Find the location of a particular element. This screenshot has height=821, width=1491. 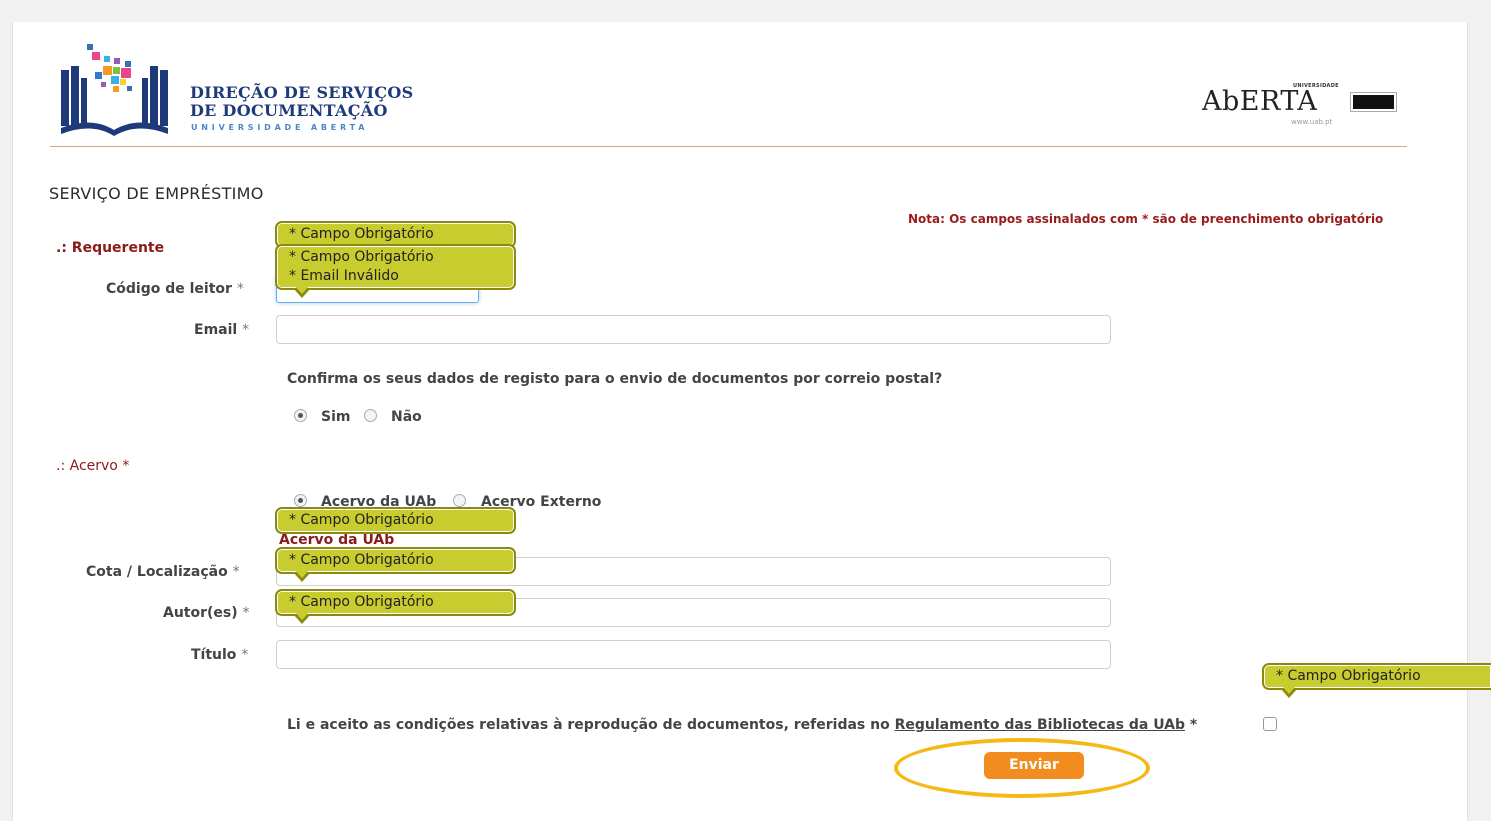

agreement-required: * is located at coordinates (1191, 725).